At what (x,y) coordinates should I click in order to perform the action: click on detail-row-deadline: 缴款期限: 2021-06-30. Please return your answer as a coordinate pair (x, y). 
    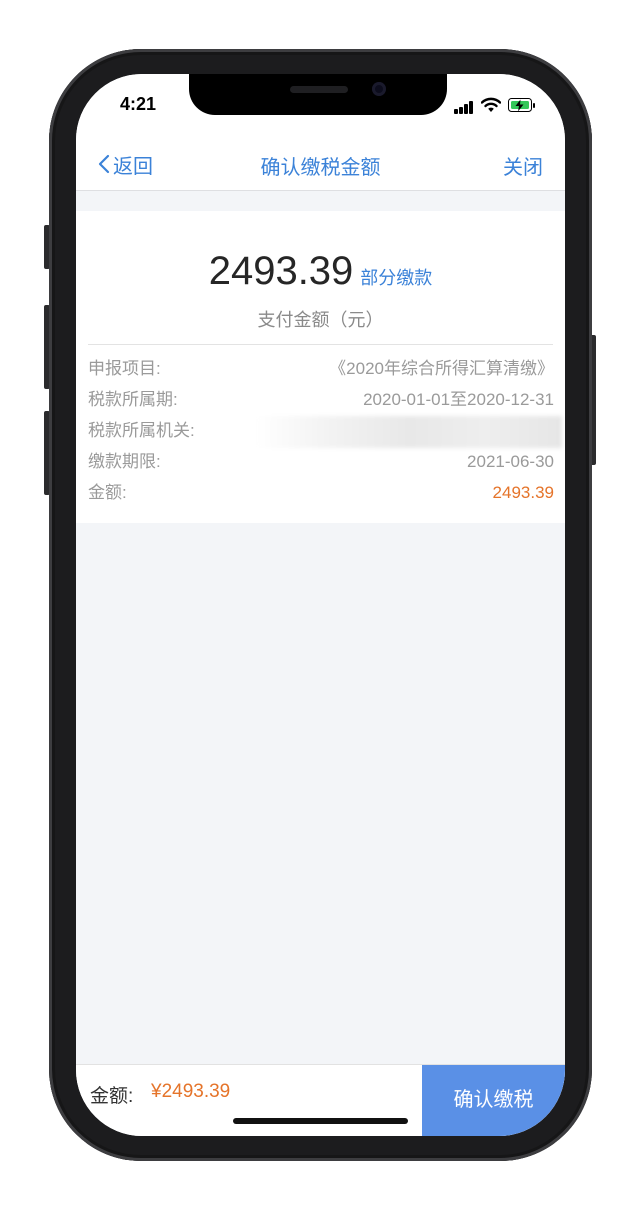
    Looking at the image, I should click on (321, 461).